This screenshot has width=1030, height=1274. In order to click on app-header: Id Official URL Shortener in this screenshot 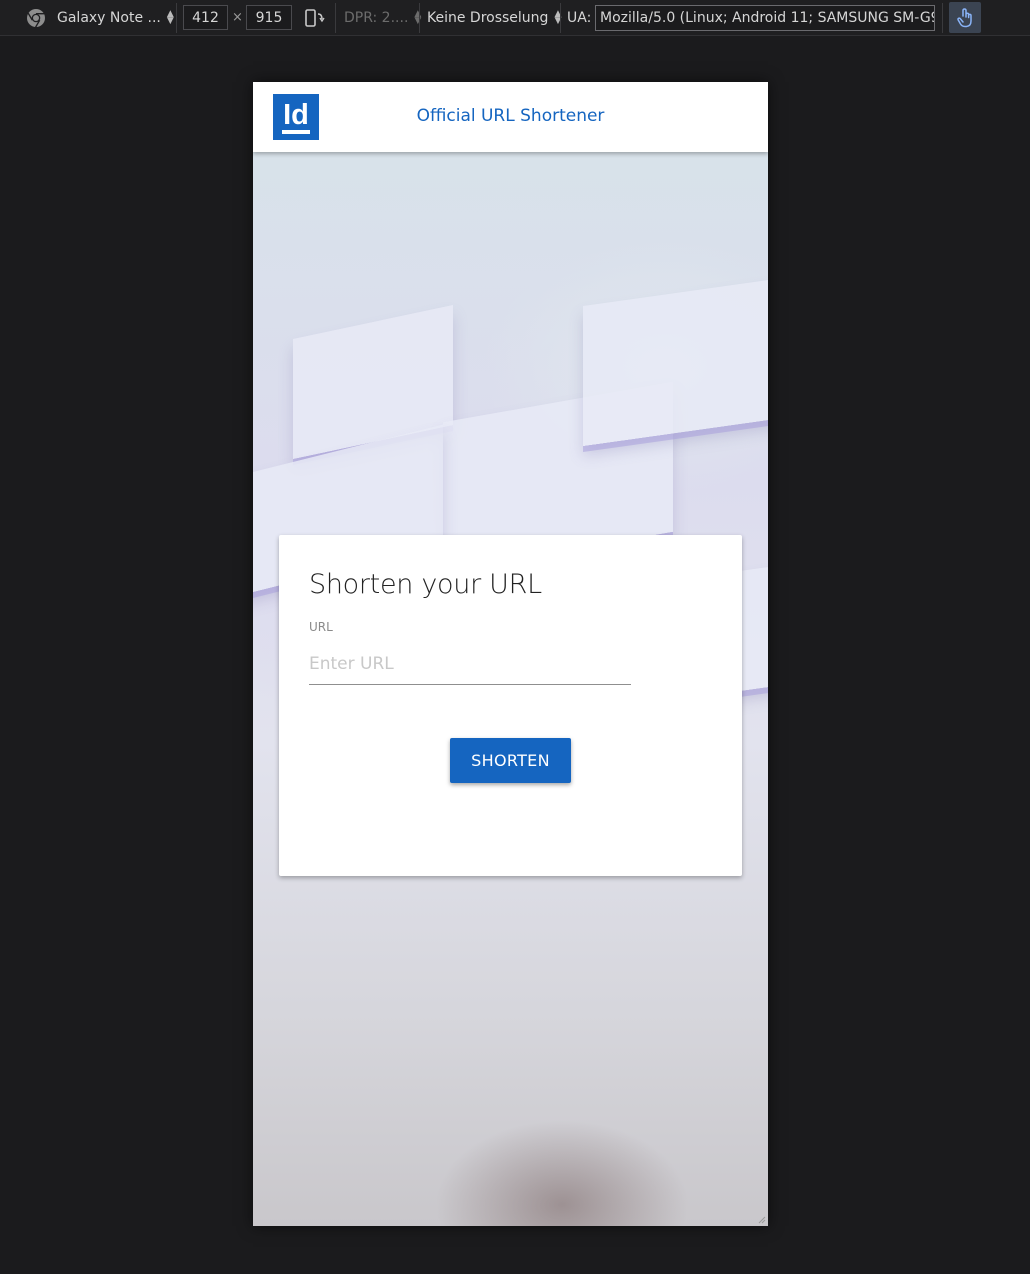, I will do `click(510, 117)`.